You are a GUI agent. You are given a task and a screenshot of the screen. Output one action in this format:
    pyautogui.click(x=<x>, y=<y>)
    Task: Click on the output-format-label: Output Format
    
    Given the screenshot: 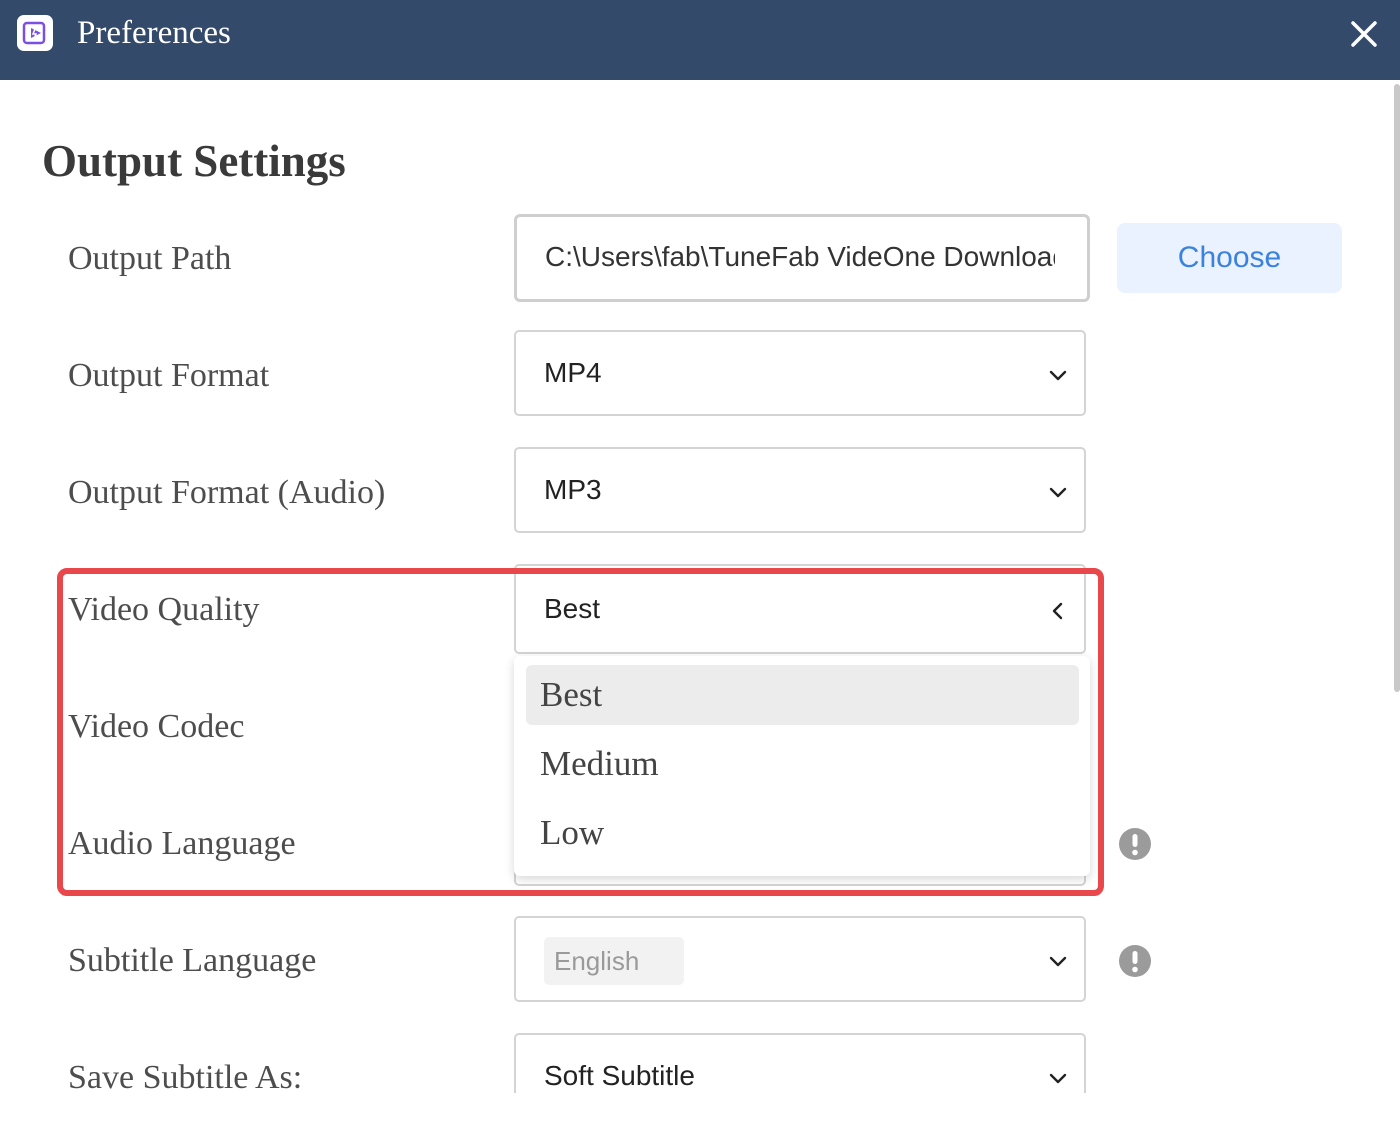 What is the action you would take?
    pyautogui.click(x=169, y=375)
    